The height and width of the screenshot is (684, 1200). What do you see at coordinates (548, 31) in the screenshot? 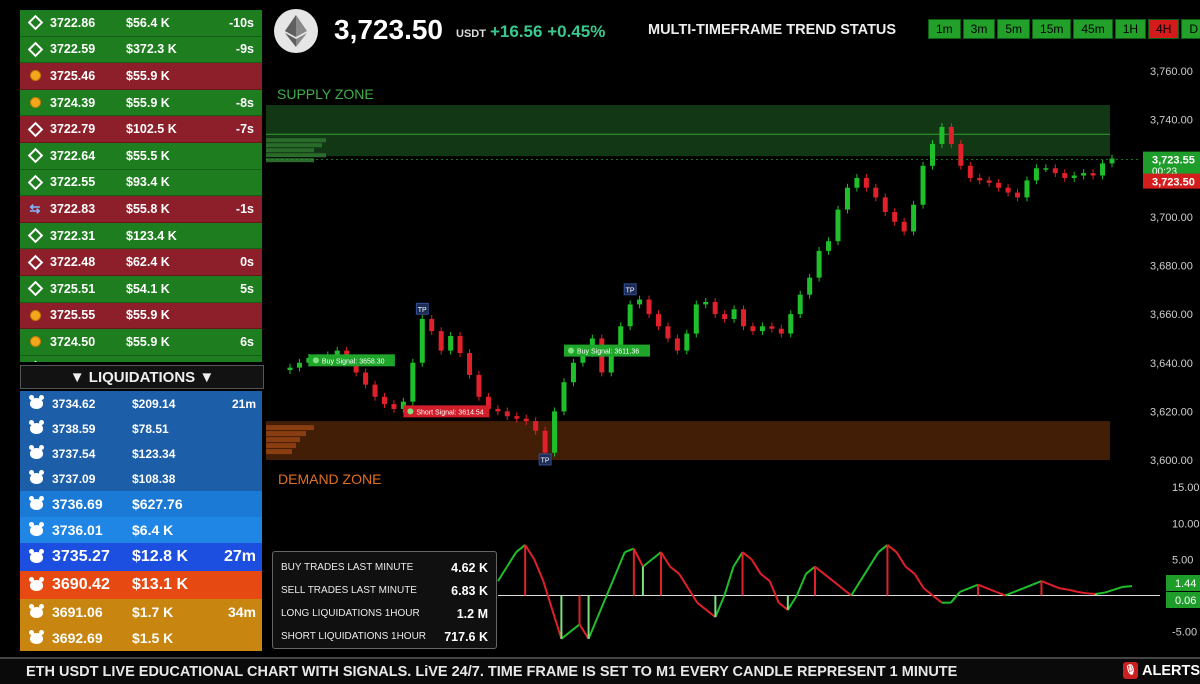
I see `price-change: +16.56 +0.45%` at bounding box center [548, 31].